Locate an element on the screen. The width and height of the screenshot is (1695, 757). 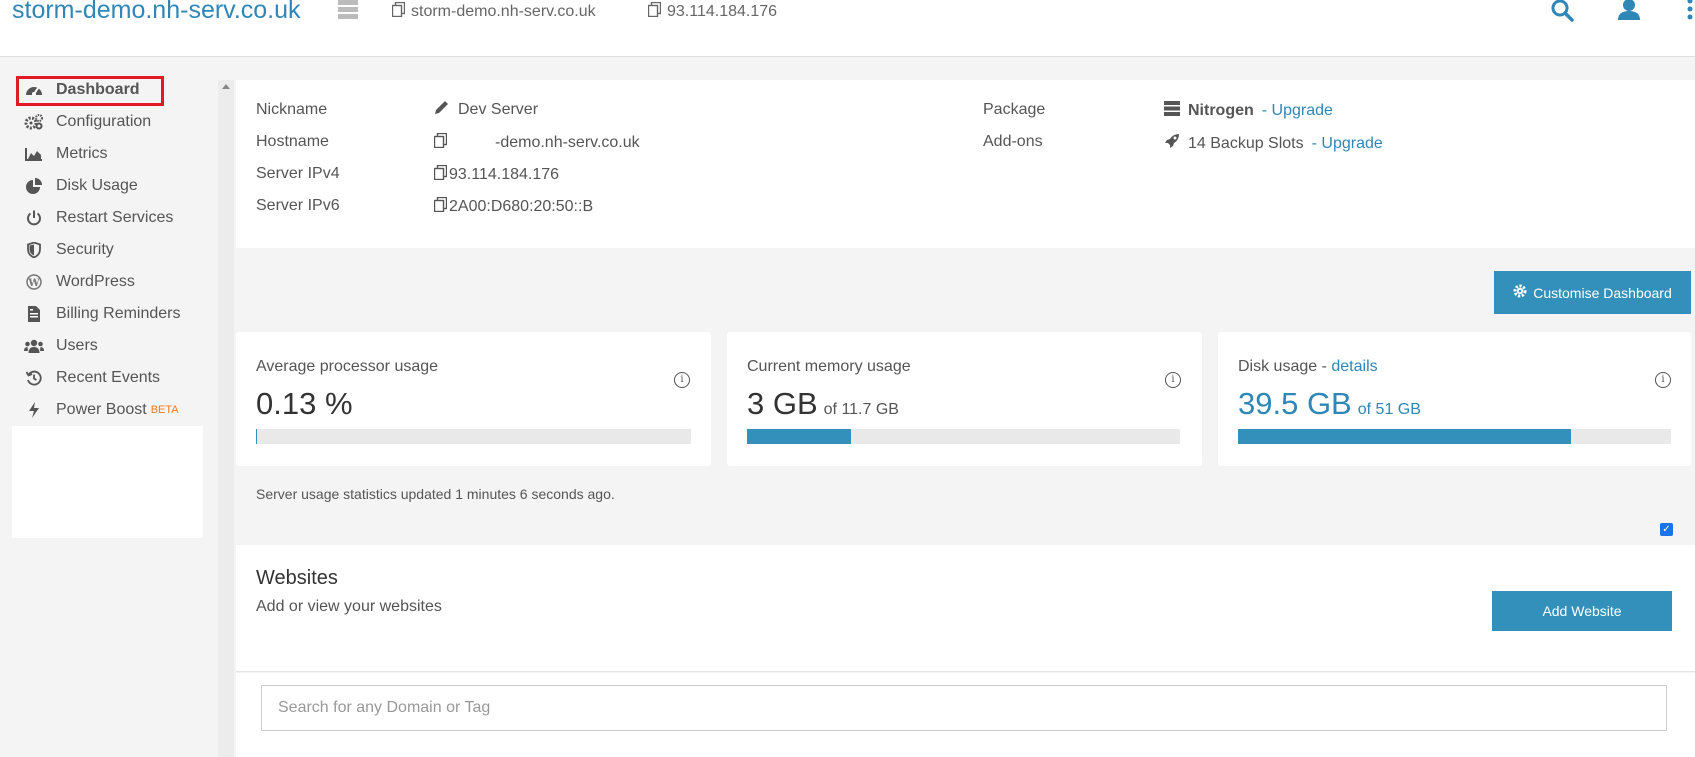
search-icon is located at coordinates (1562, 13).